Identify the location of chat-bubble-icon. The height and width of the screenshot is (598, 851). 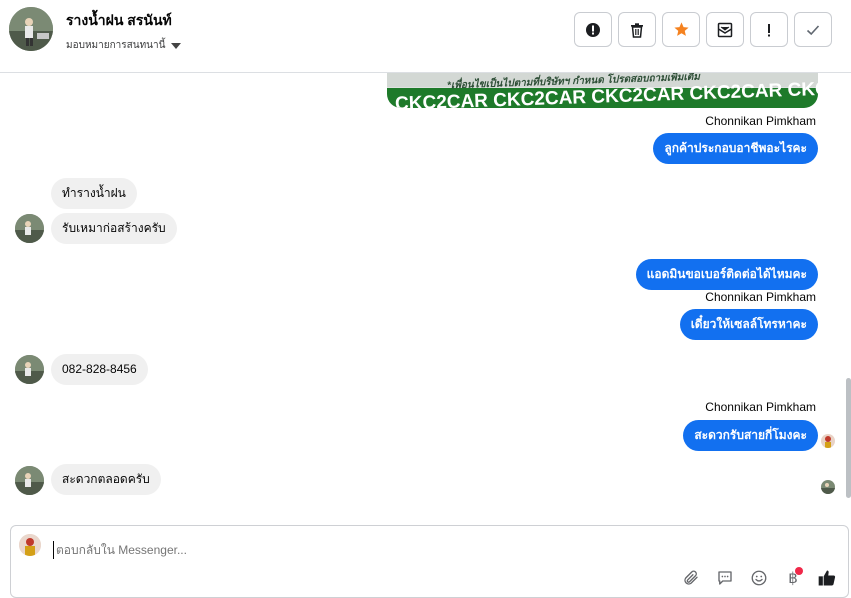
(725, 578).